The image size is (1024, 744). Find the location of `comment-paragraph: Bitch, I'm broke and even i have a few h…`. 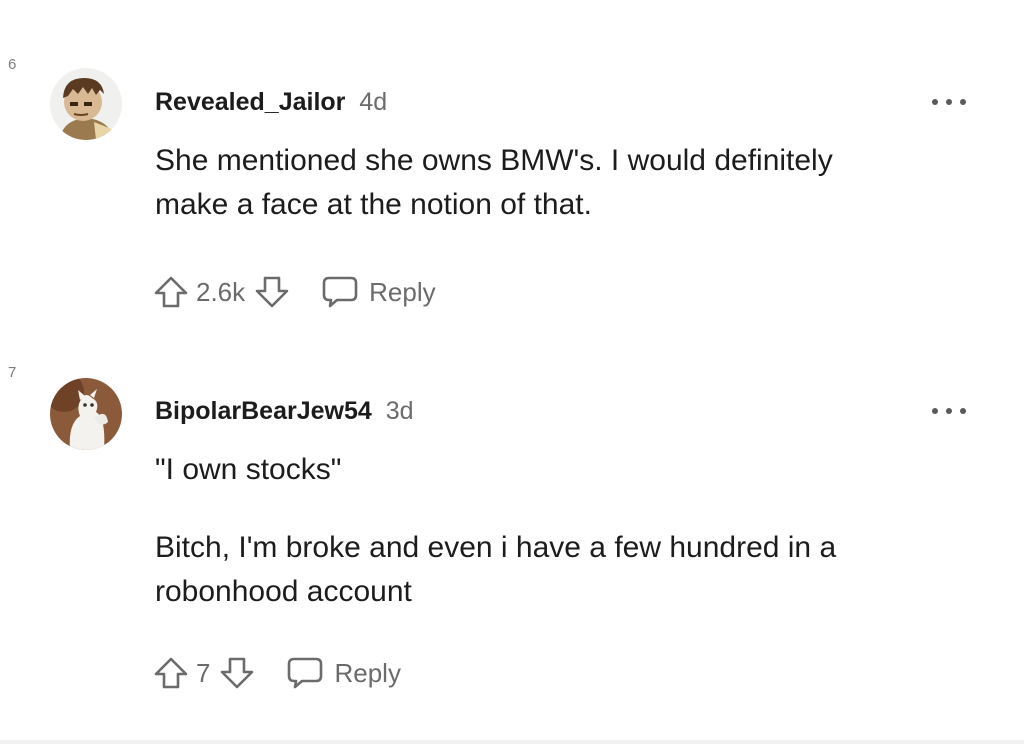

comment-paragraph: Bitch, I'm broke and even i have a few h… is located at coordinates (496, 569).